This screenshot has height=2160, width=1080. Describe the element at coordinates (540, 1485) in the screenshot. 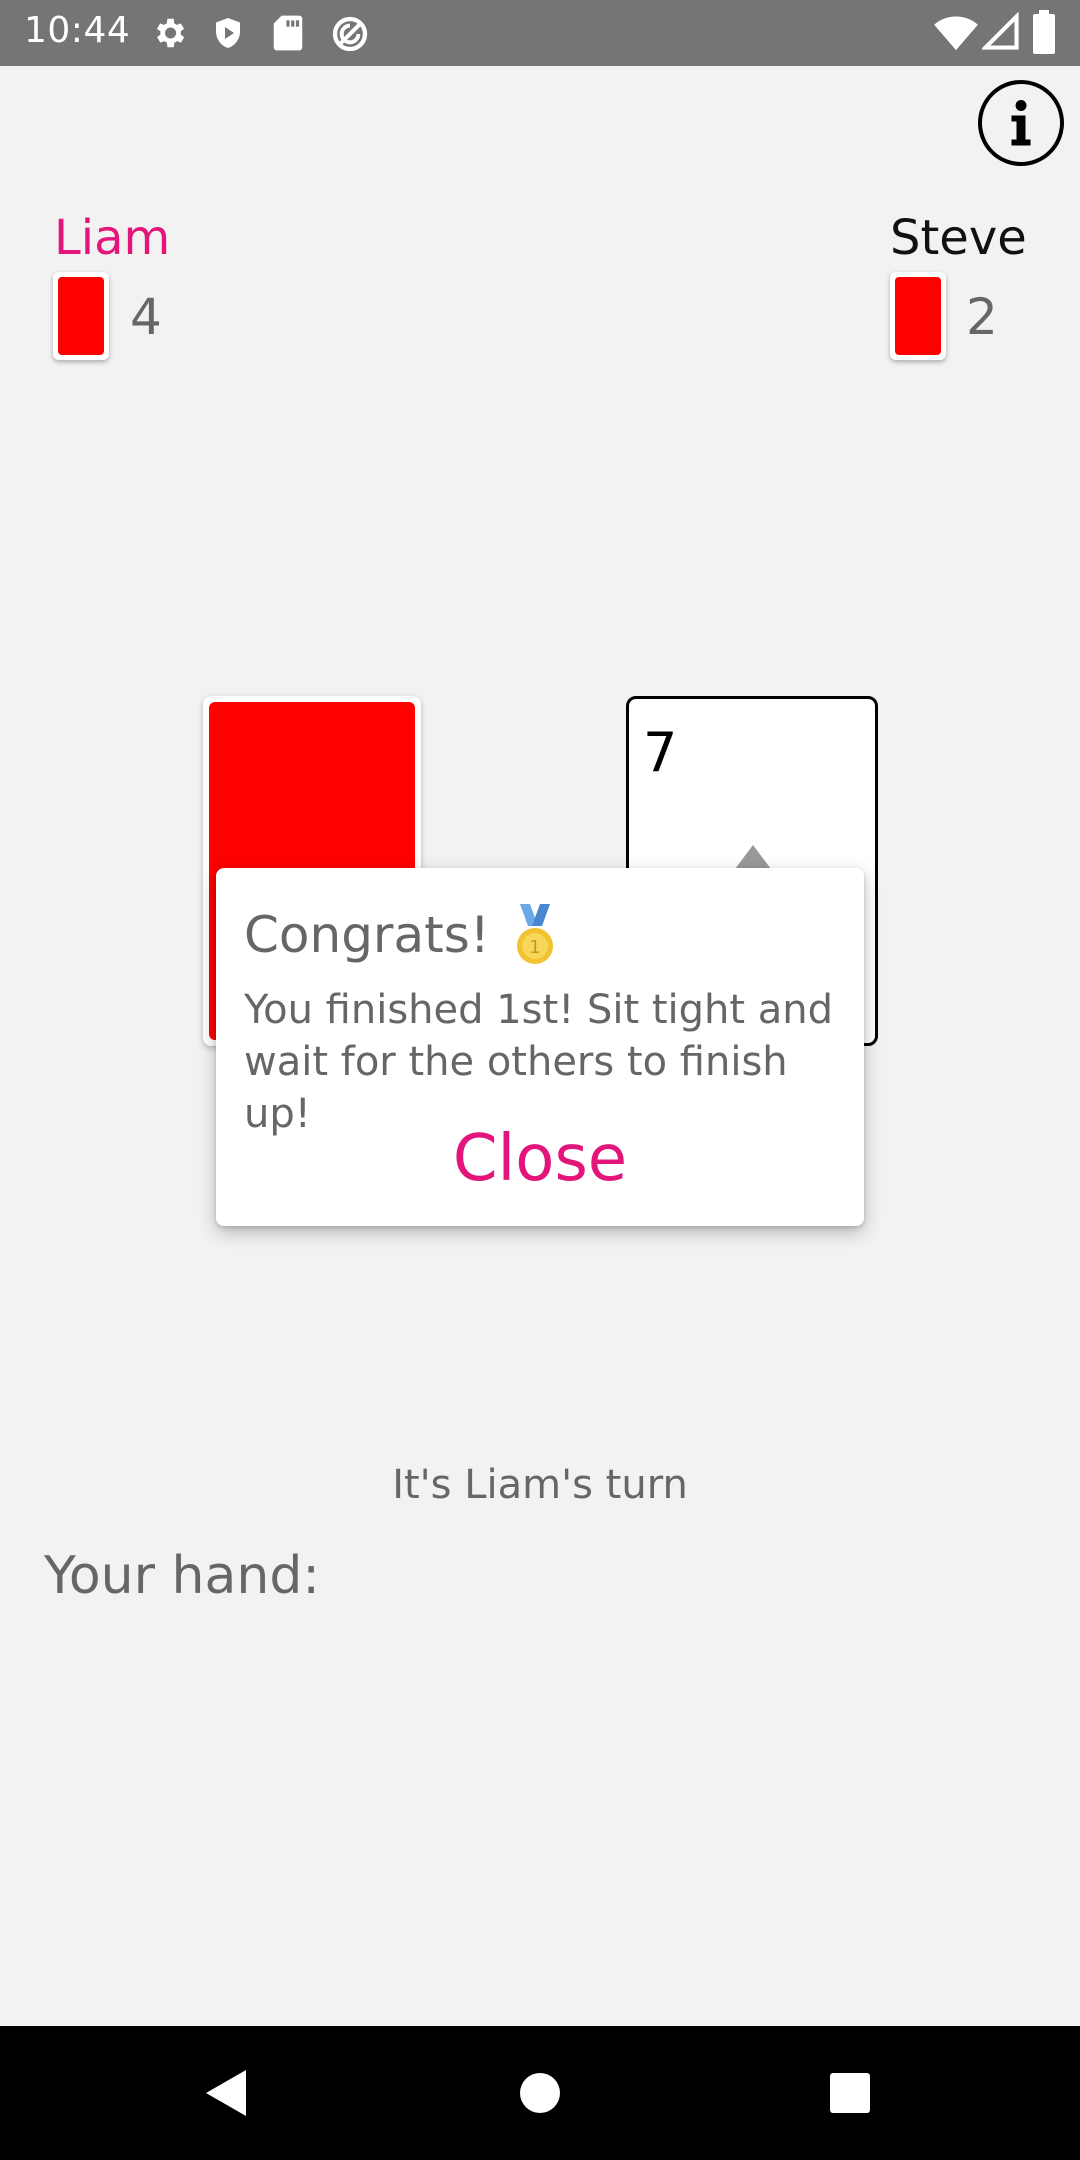

I see `turn-indicator: It's Liam's turn` at that location.